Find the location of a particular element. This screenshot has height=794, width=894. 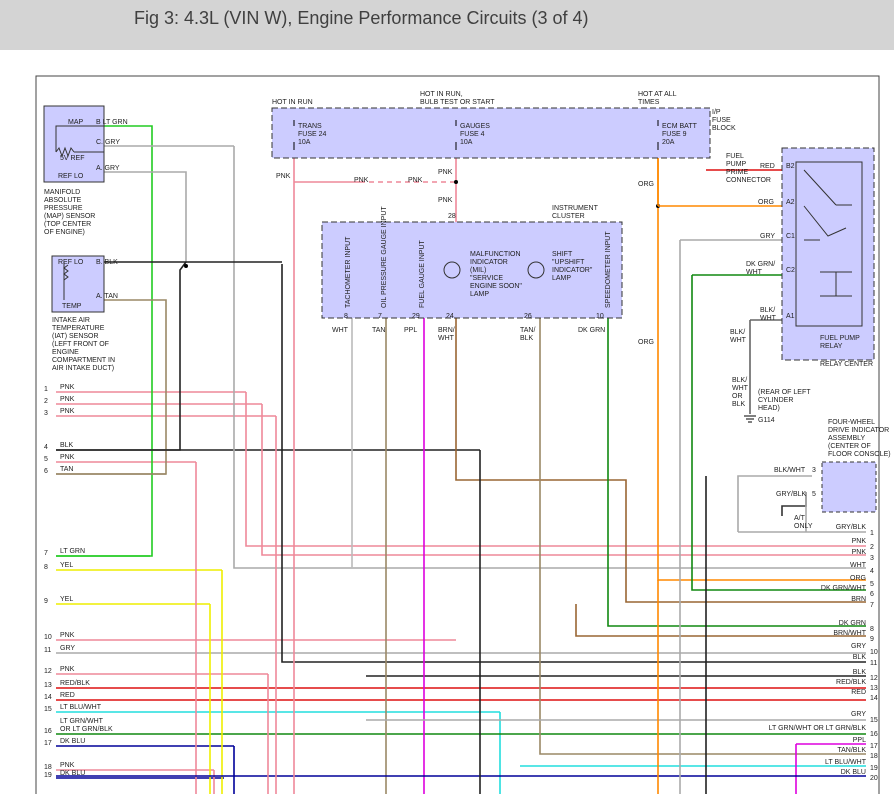

map-sensor is located at coordinates (74, 144).